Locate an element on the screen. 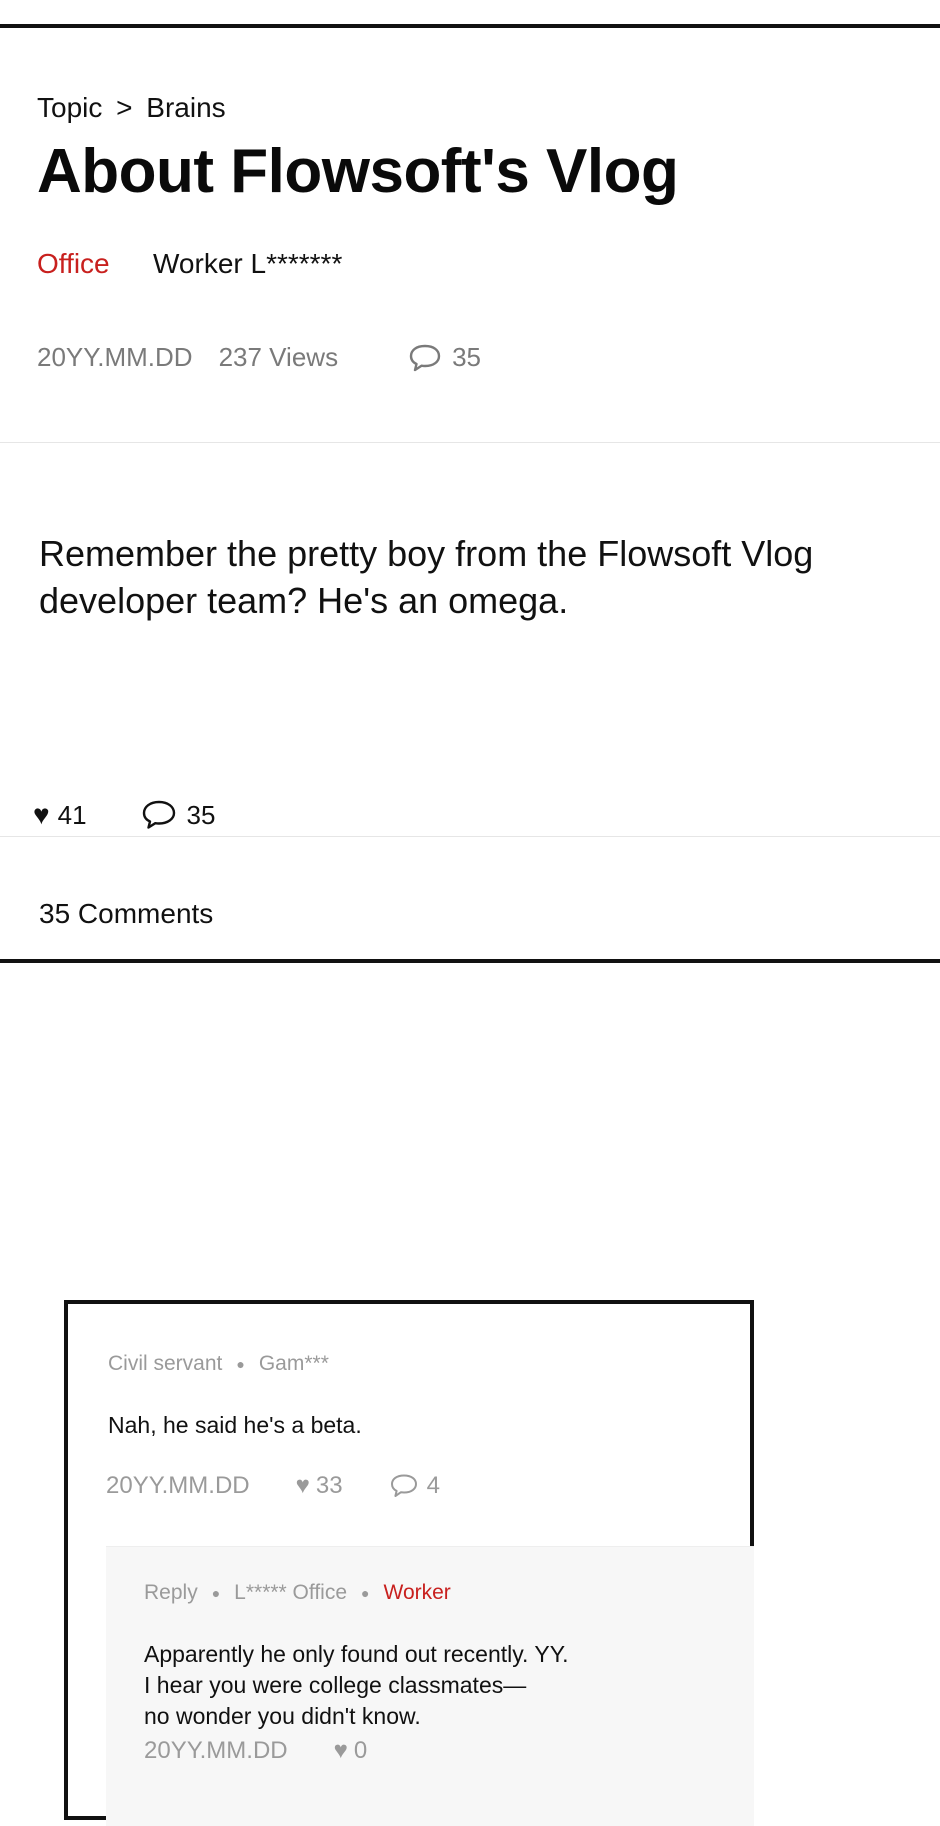  reply-stats: 20YY.MM.DD ♥ 0 is located at coordinates (255, 1751).